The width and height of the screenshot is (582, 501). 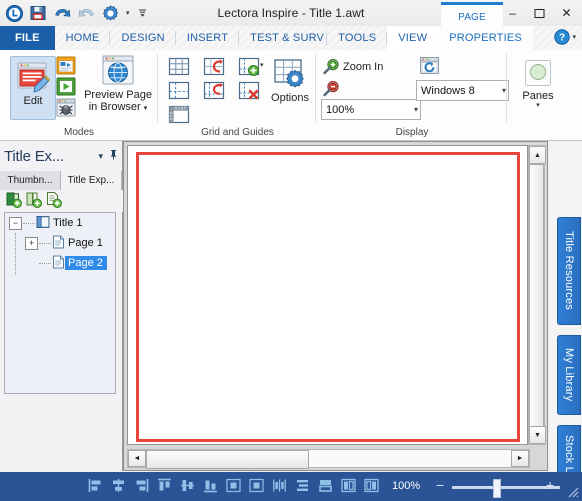 What do you see at coordinates (283, 38) in the screenshot?
I see `tab-test-and-survey: TEST & SURV` at bounding box center [283, 38].